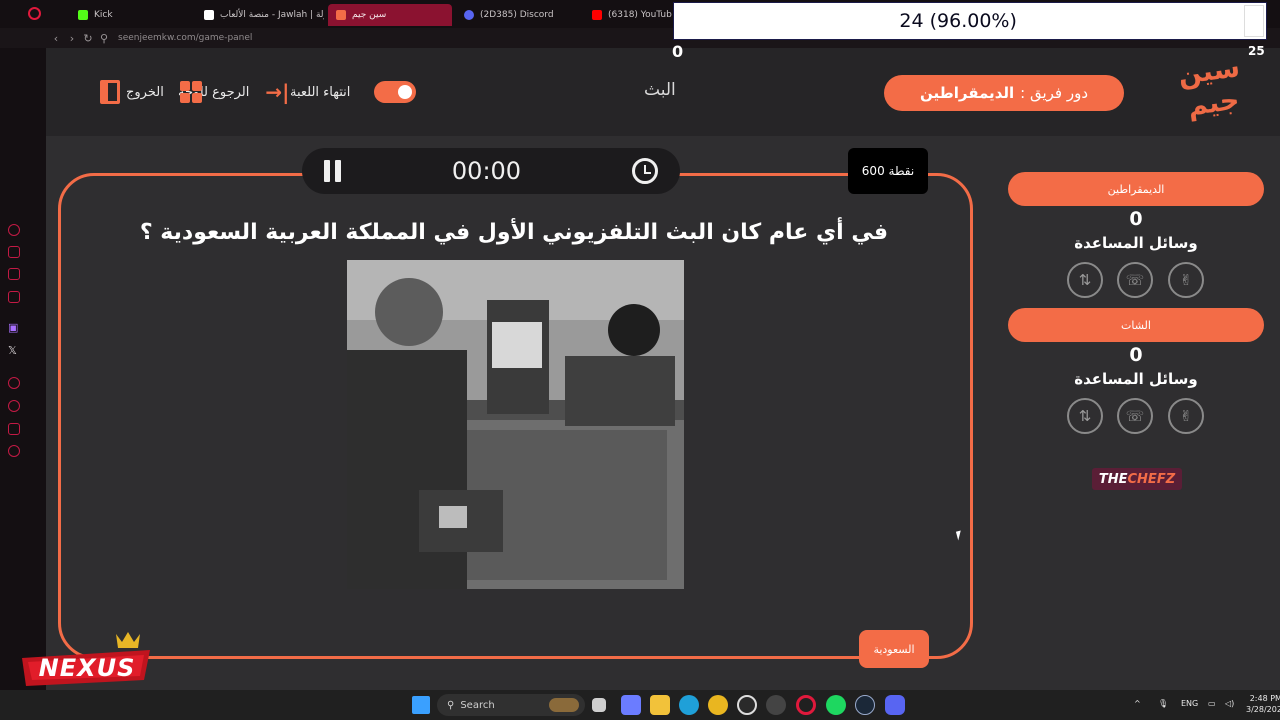 The height and width of the screenshot is (720, 1280). Describe the element at coordinates (888, 171) in the screenshot. I see `points-badge: 600 نقطة` at that location.